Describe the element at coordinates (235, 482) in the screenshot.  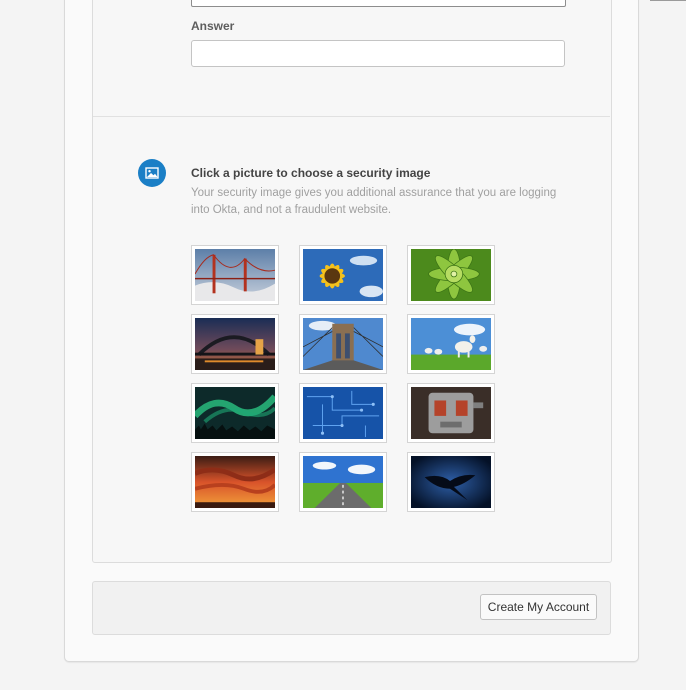
I see `security-image-sunset-clouds` at that location.